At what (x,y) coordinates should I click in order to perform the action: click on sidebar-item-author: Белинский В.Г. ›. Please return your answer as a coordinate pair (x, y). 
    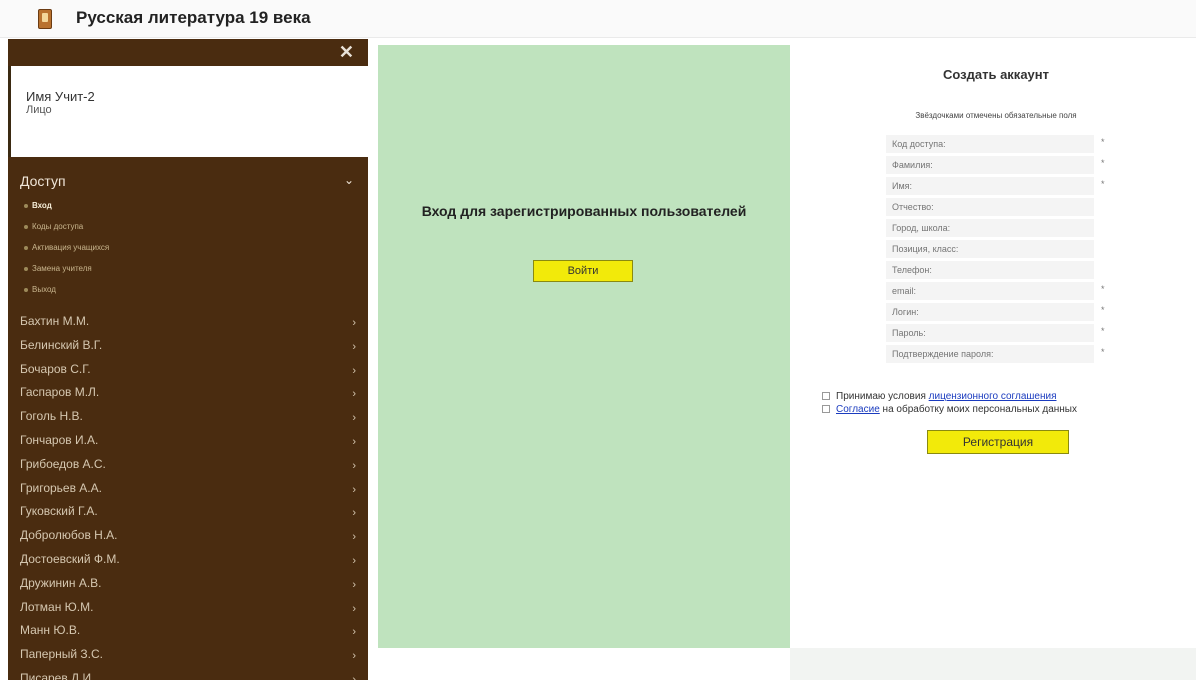
    Looking at the image, I should click on (188, 345).